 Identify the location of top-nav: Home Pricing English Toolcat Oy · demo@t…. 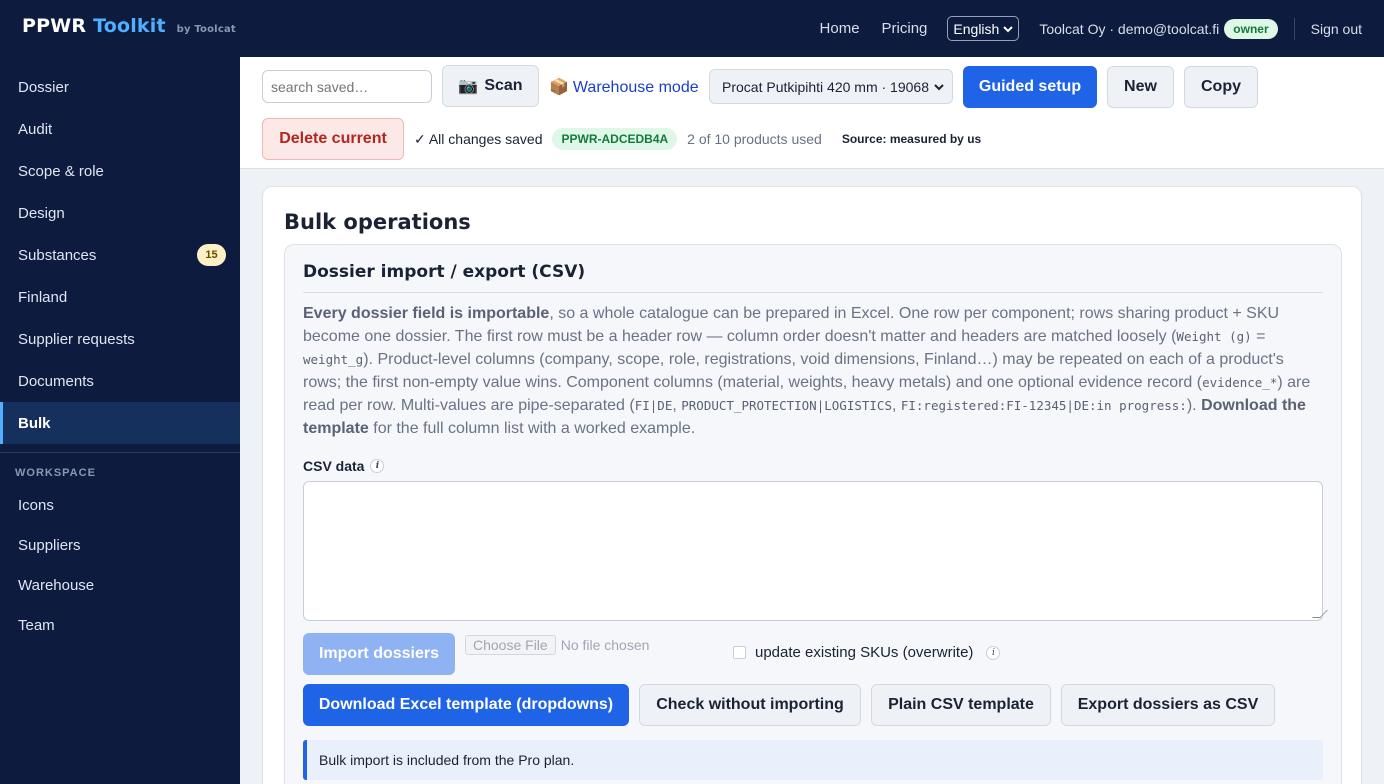
(1091, 28).